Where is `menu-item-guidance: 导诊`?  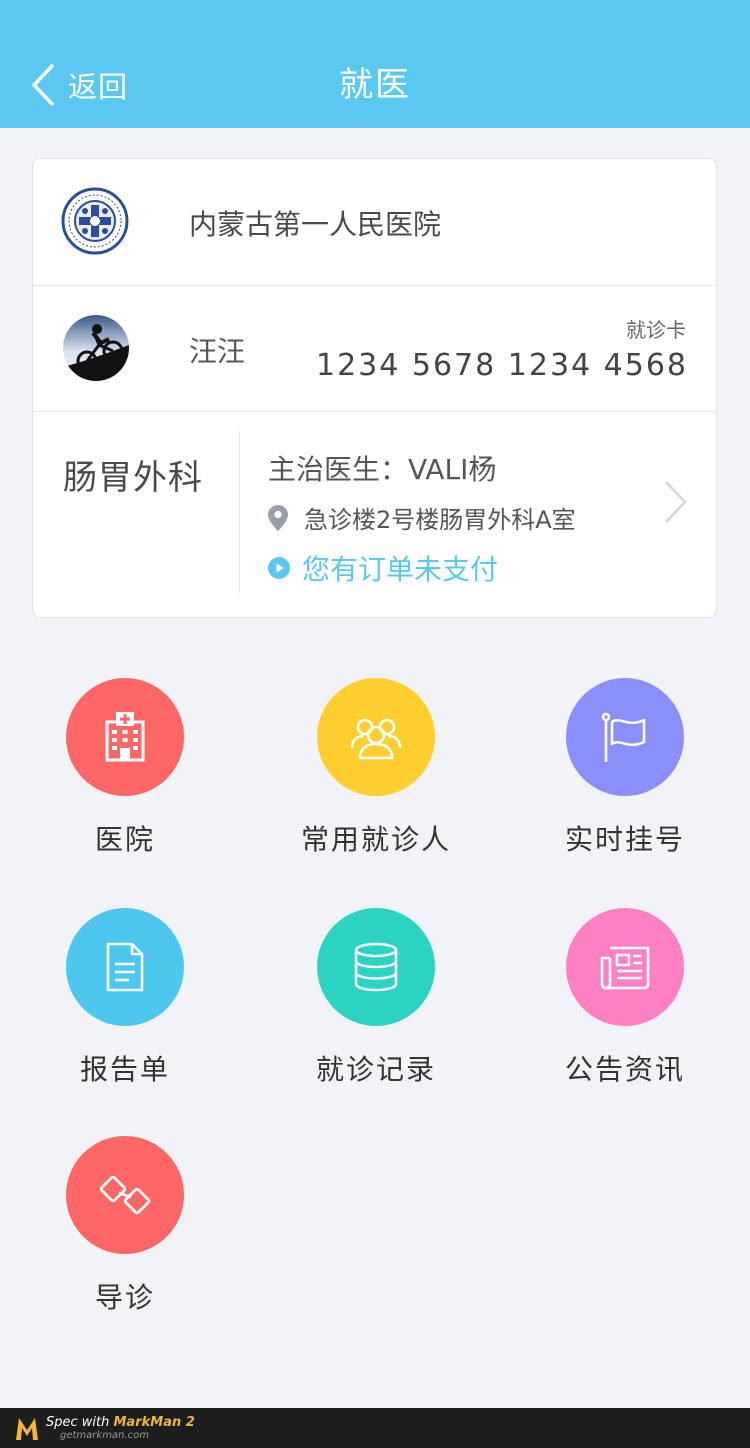 menu-item-guidance: 导诊 is located at coordinates (125, 1226).